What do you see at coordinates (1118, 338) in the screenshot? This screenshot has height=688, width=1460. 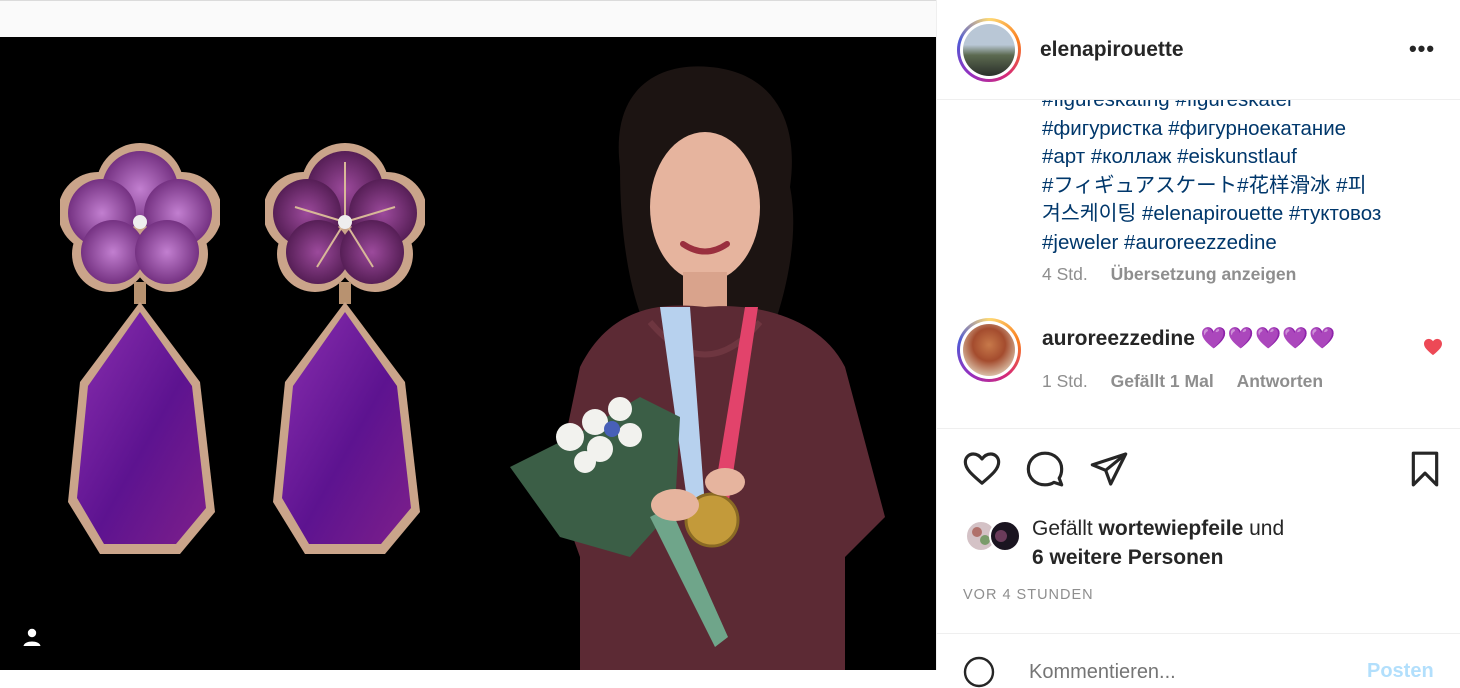 I see `commenter-username: auroreezzedine` at bounding box center [1118, 338].